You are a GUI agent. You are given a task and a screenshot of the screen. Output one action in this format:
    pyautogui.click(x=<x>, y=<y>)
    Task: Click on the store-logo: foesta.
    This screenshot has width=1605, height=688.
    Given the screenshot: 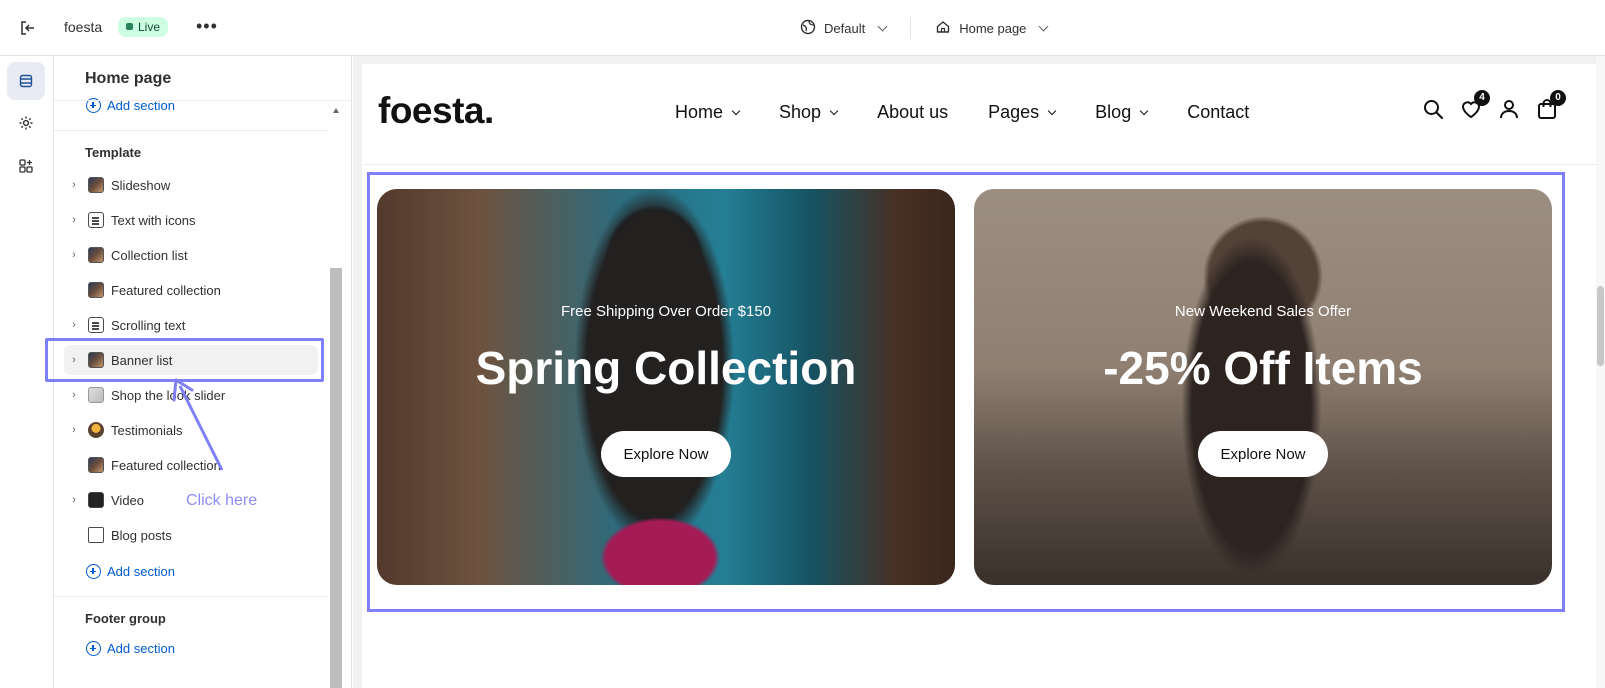 What is the action you would take?
    pyautogui.click(x=436, y=111)
    